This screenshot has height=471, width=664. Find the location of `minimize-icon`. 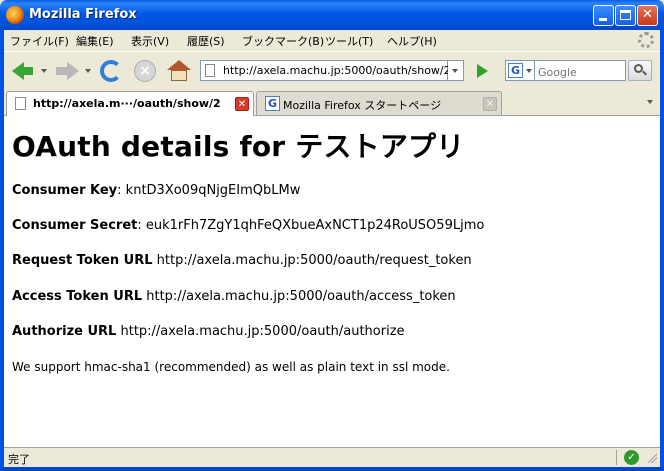

minimize-icon is located at coordinates (603, 19).